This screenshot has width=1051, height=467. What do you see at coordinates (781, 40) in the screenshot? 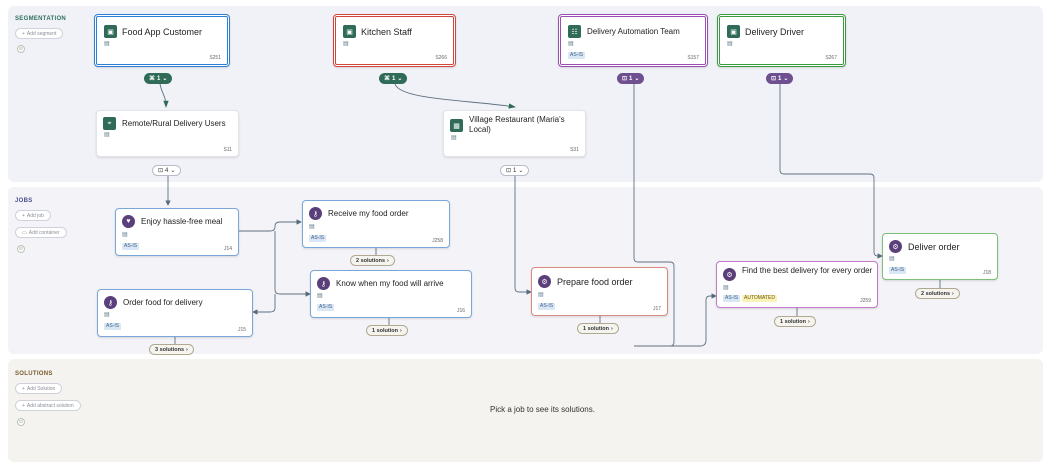
I see `segment-card-delivery-driver: ▣ Delivery Driver ▤ S267` at bounding box center [781, 40].